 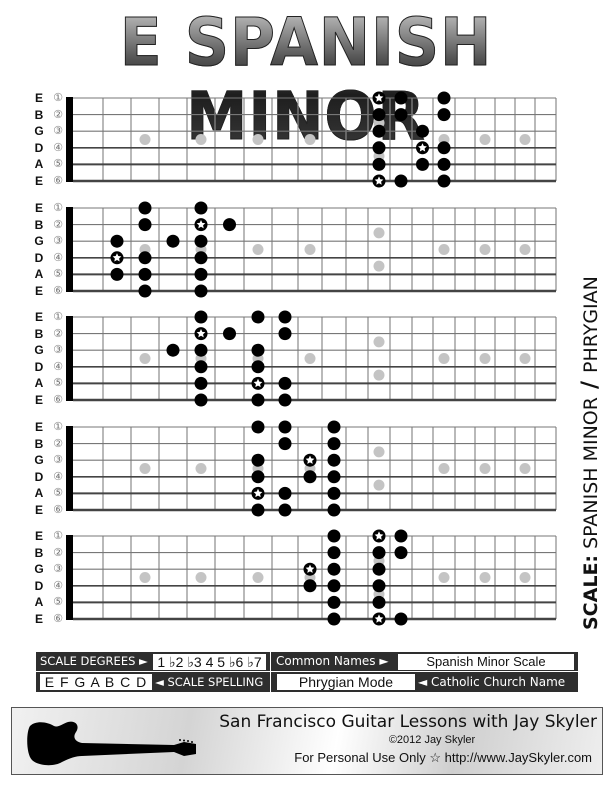 What do you see at coordinates (346, 682) in the screenshot?
I see `church-name-value: Phrygian Mode` at bounding box center [346, 682].